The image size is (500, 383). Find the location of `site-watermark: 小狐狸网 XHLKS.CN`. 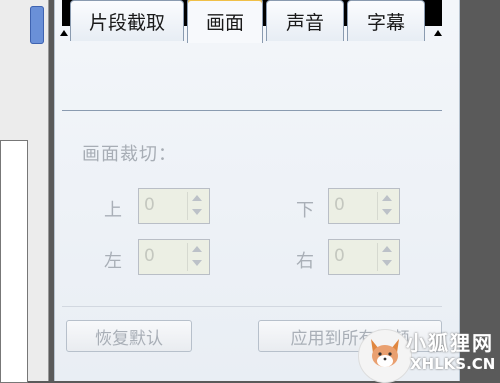

site-watermark: 小狐狸网 XHLKS.CN is located at coordinates (429, 353).